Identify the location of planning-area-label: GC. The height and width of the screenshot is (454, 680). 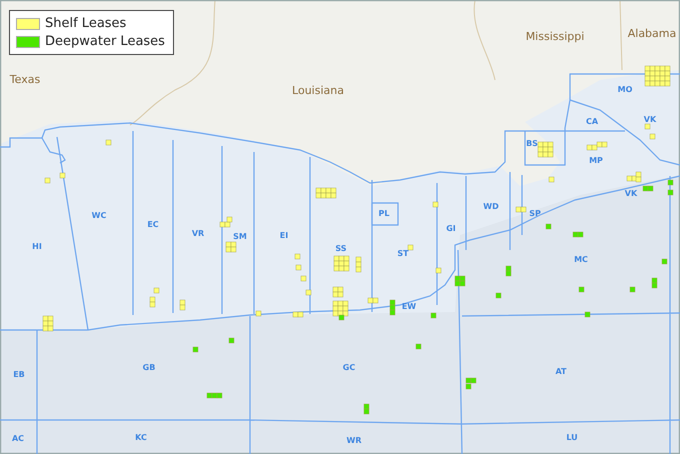
(349, 367).